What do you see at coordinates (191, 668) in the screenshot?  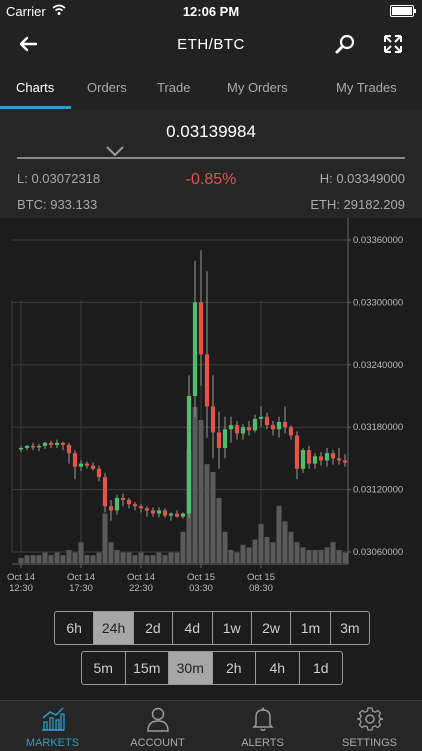 I see `interval-30m: 30m` at bounding box center [191, 668].